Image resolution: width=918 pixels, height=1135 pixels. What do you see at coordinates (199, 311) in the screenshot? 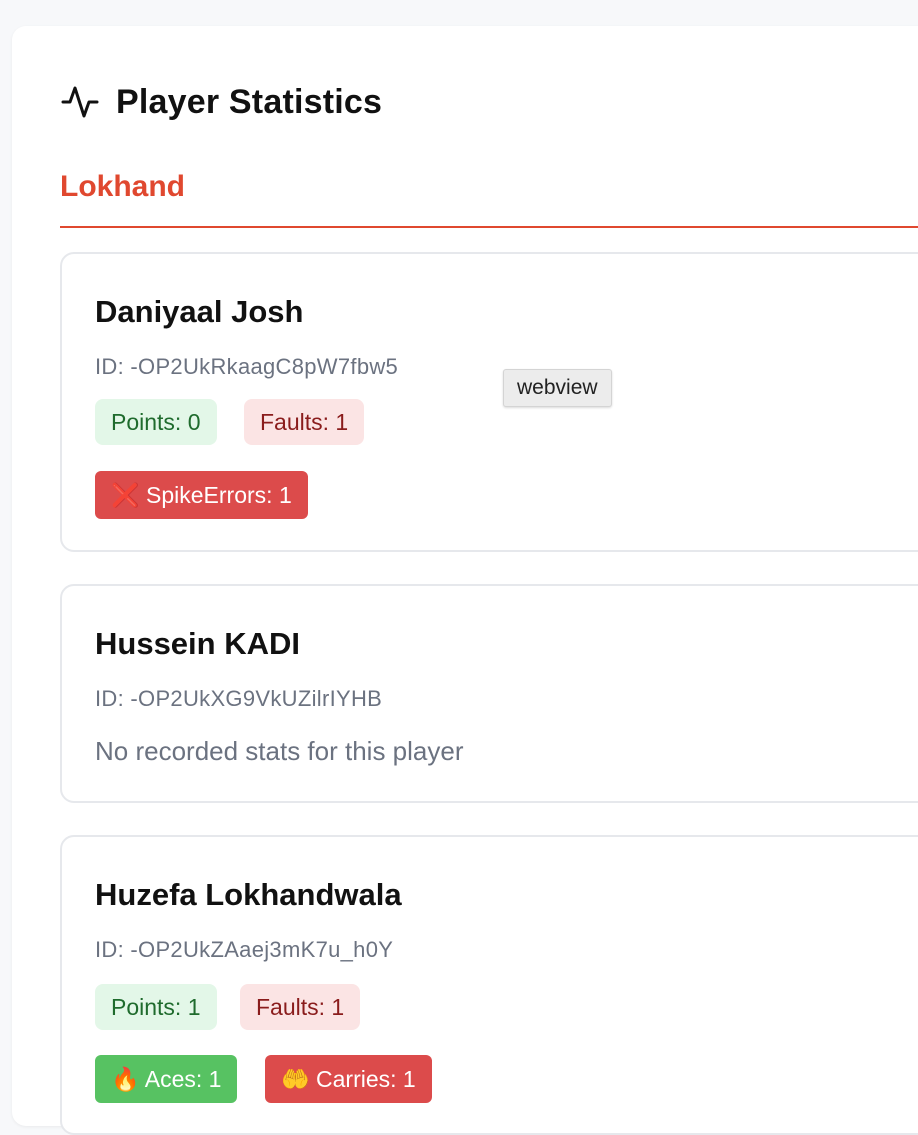
I see `player-name: Daniyaal Josh` at bounding box center [199, 311].